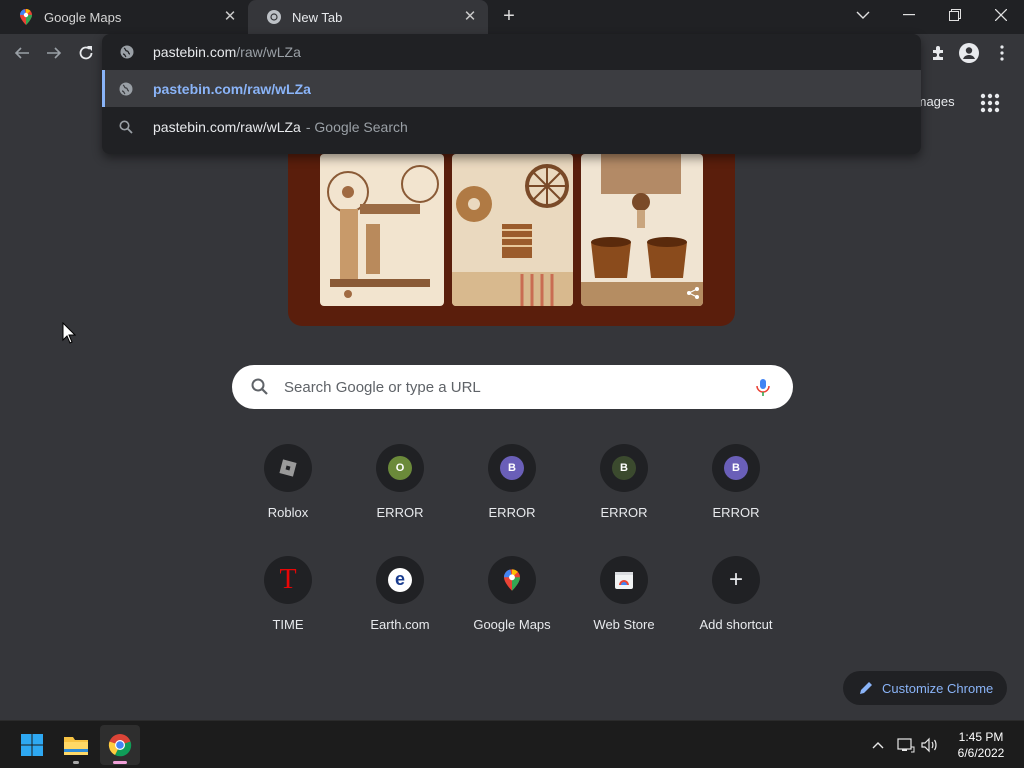 Image resolution: width=1024 pixels, height=768 pixels. What do you see at coordinates (288, 494) in the screenshot?
I see `shortcut-roblox: Roblox` at bounding box center [288, 494].